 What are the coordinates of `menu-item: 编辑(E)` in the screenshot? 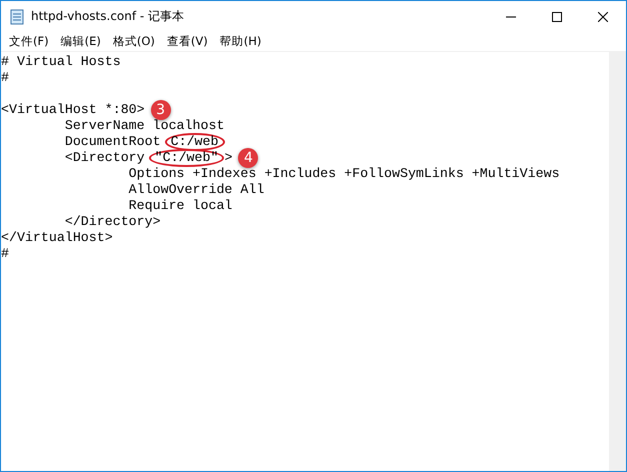 It's located at (80, 41).